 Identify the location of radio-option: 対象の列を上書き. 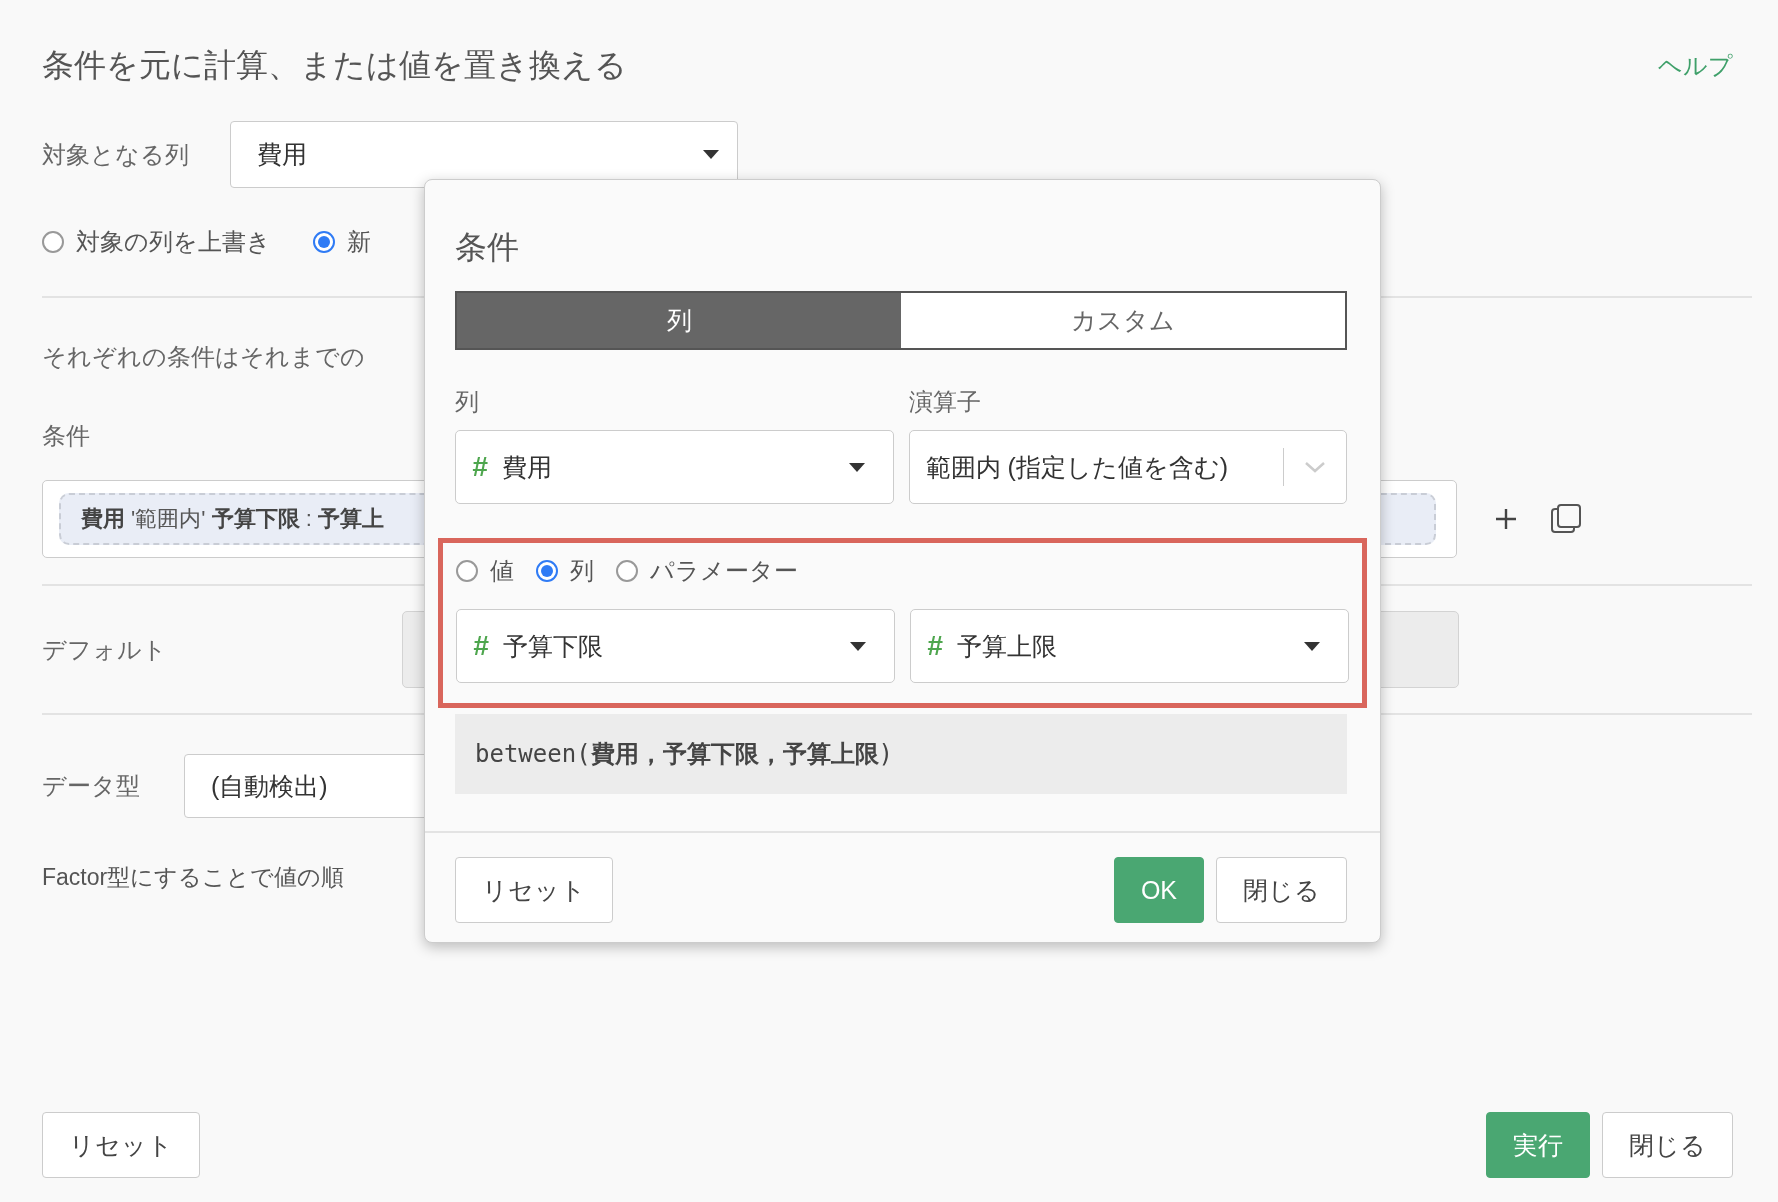
(156, 242).